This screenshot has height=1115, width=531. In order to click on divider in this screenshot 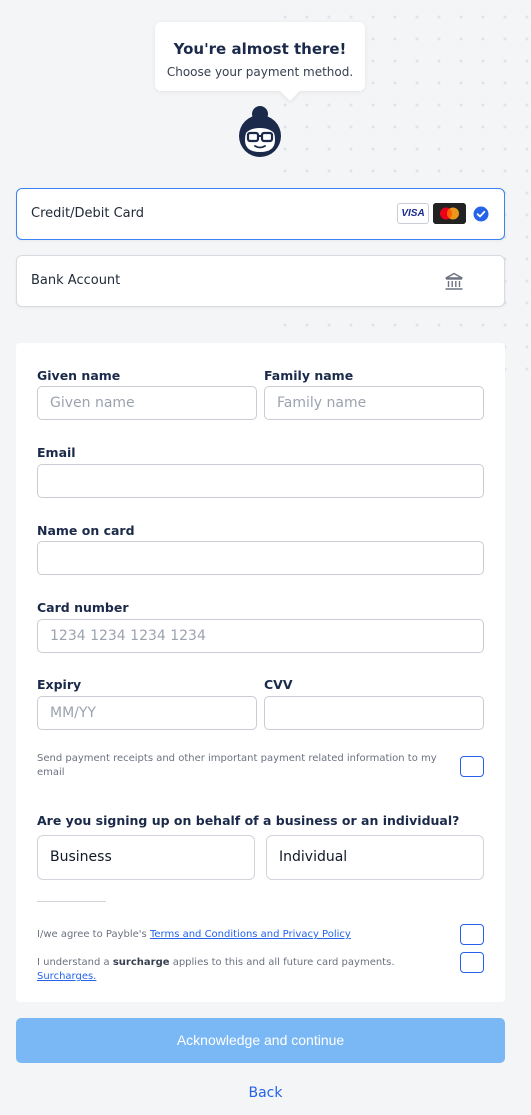, I will do `click(71, 901)`.